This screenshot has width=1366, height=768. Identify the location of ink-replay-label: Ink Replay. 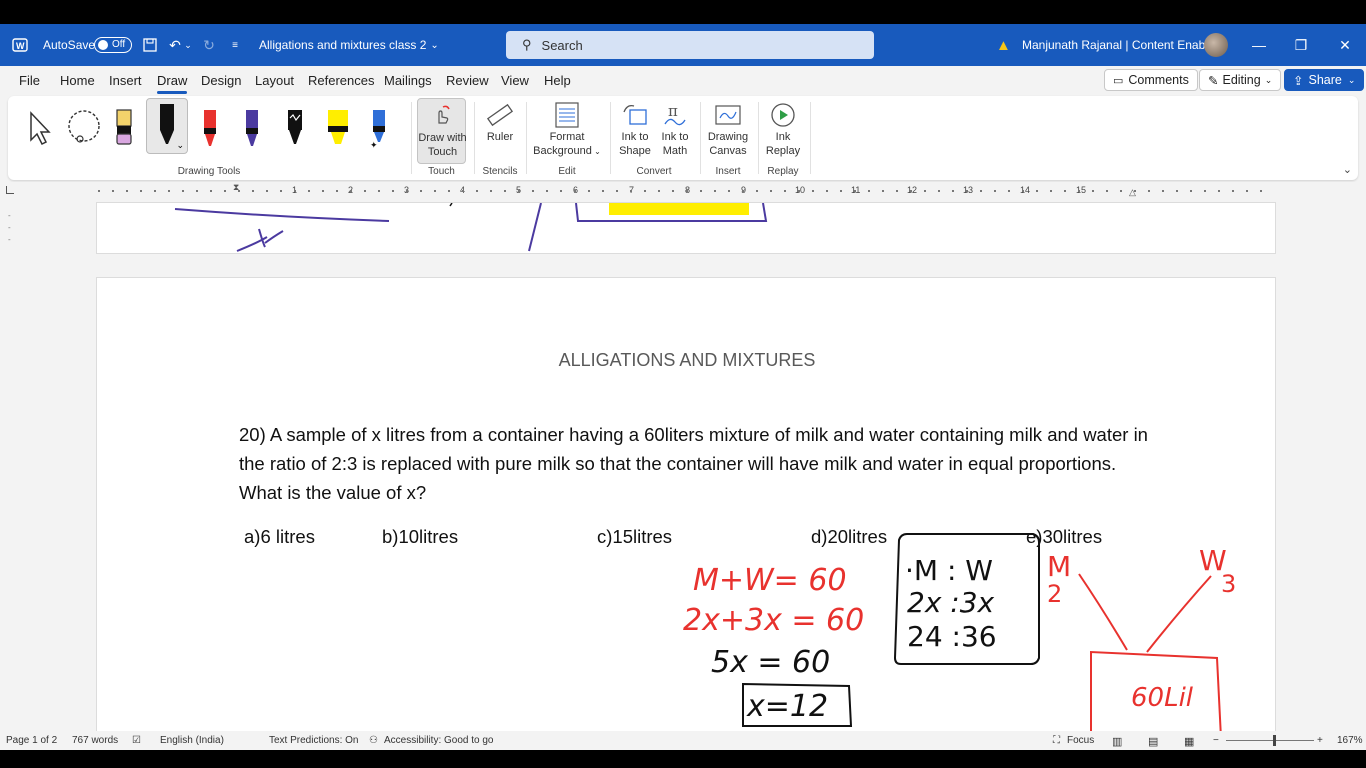
(783, 144).